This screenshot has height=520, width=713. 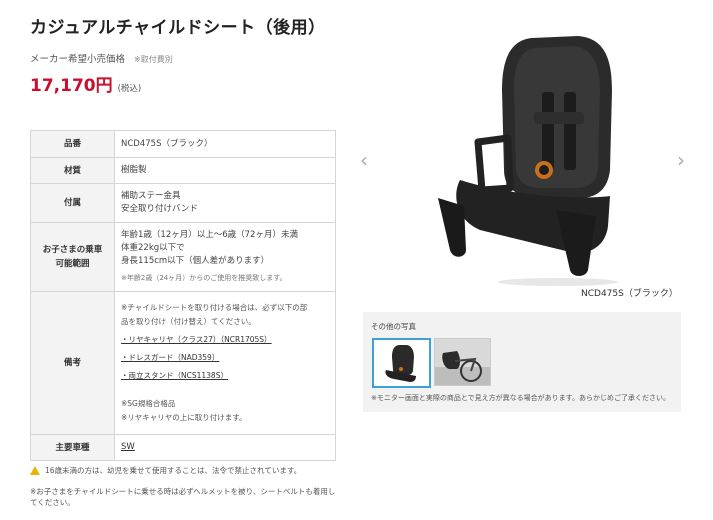 I want to click on tax-note: (税込), so click(x=129, y=89).